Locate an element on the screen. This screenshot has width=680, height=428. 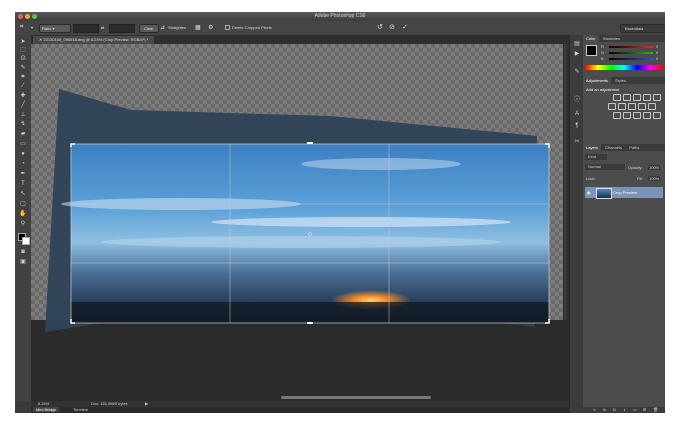
link-icon: ∞ is located at coordinates (594, 409).